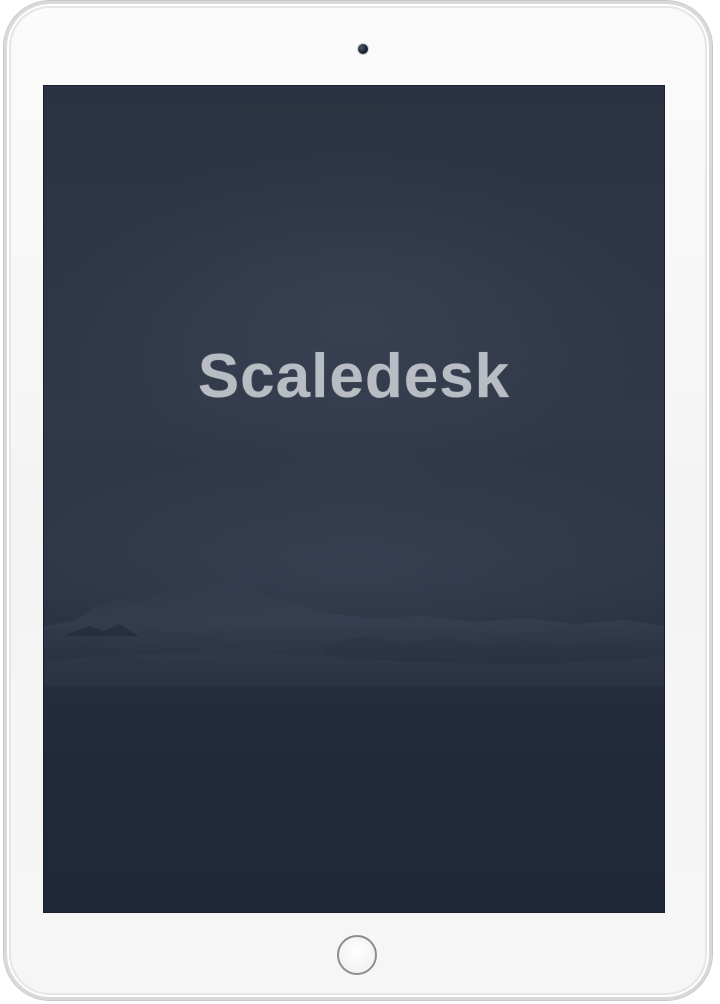 The width and height of the screenshot is (720, 1004). Describe the element at coordinates (354, 642) in the screenshot. I see `mountain-background-image` at that location.